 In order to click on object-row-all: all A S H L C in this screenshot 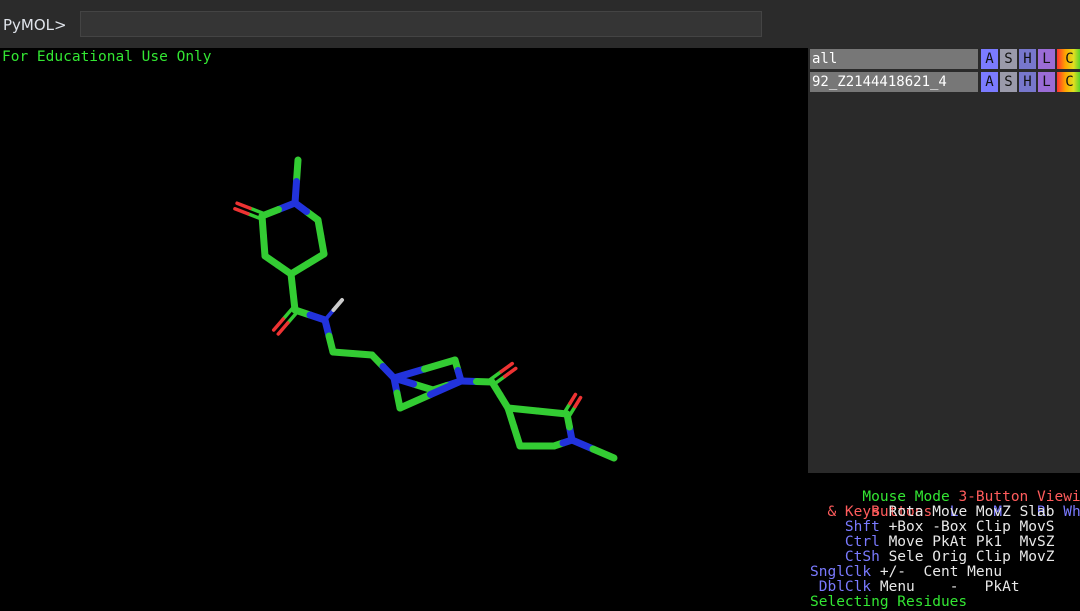, I will do `click(945, 59)`.